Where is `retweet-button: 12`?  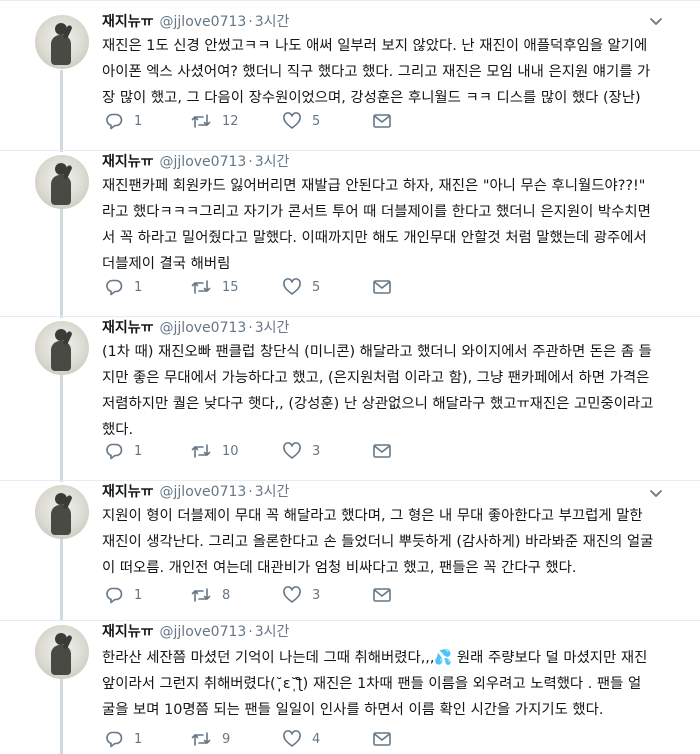
retweet-button: 12 is located at coordinates (214, 121).